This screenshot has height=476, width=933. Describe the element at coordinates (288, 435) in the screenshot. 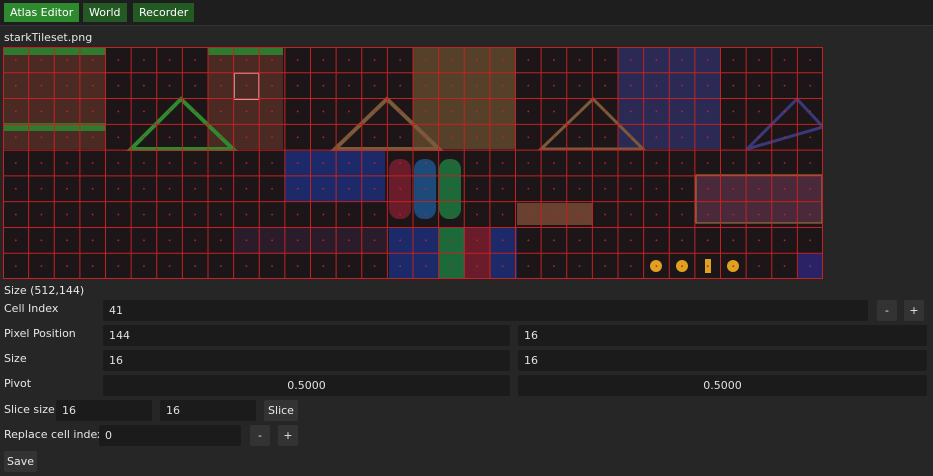

I see `replace-index-increment-button: +` at that location.